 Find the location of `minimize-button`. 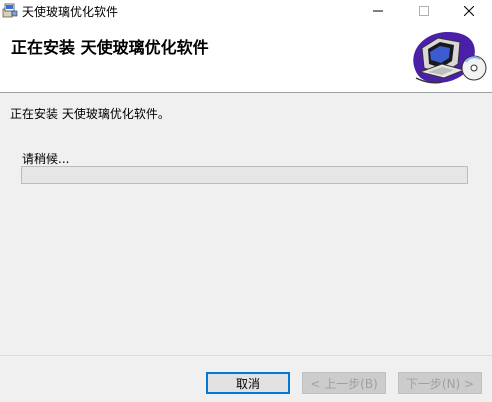

minimize-button is located at coordinates (378, 11).